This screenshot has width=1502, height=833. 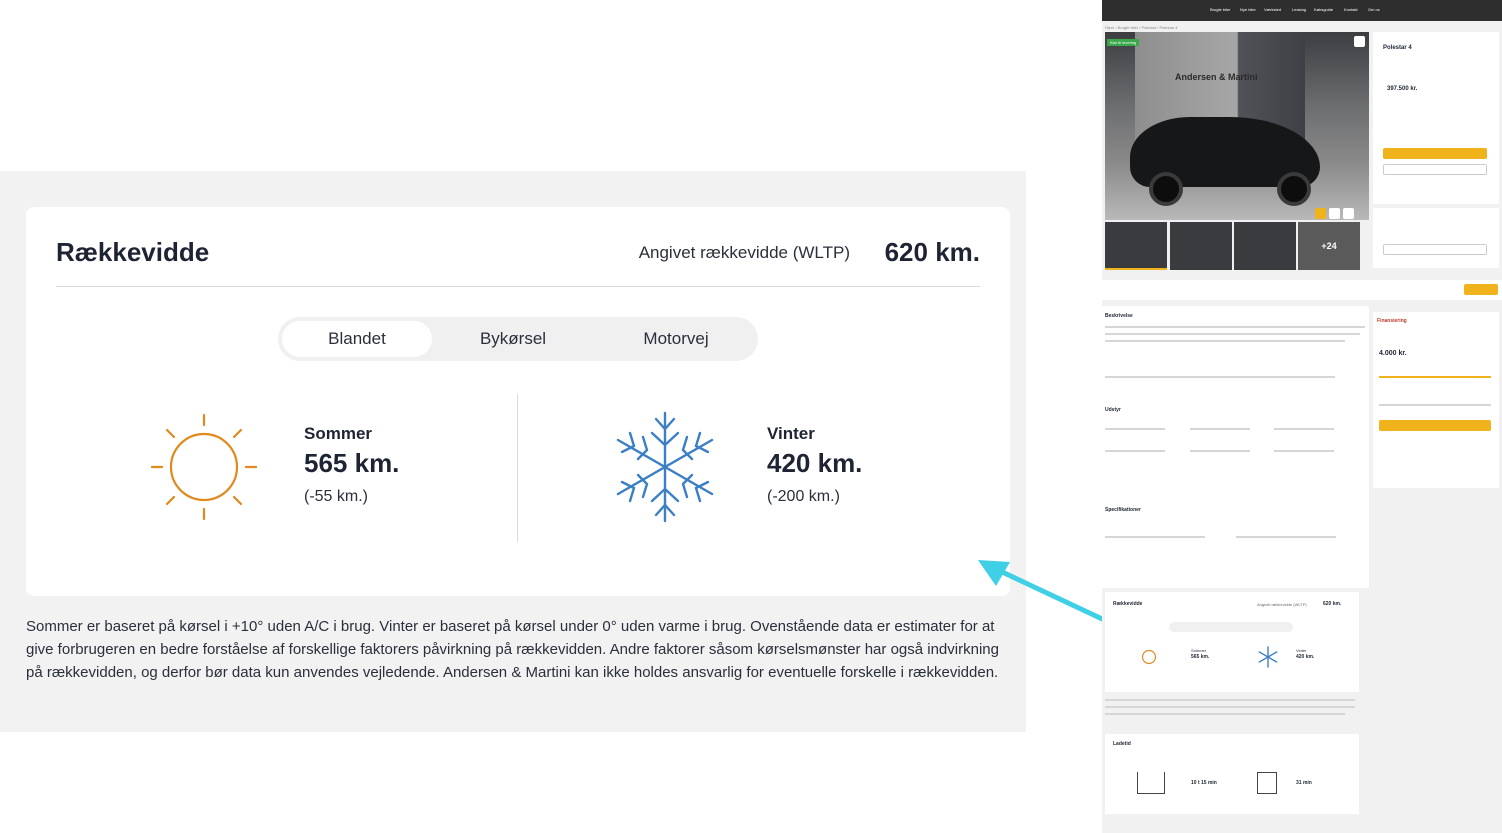 I want to click on mini-sticky-bar, so click(x=1302, y=290).